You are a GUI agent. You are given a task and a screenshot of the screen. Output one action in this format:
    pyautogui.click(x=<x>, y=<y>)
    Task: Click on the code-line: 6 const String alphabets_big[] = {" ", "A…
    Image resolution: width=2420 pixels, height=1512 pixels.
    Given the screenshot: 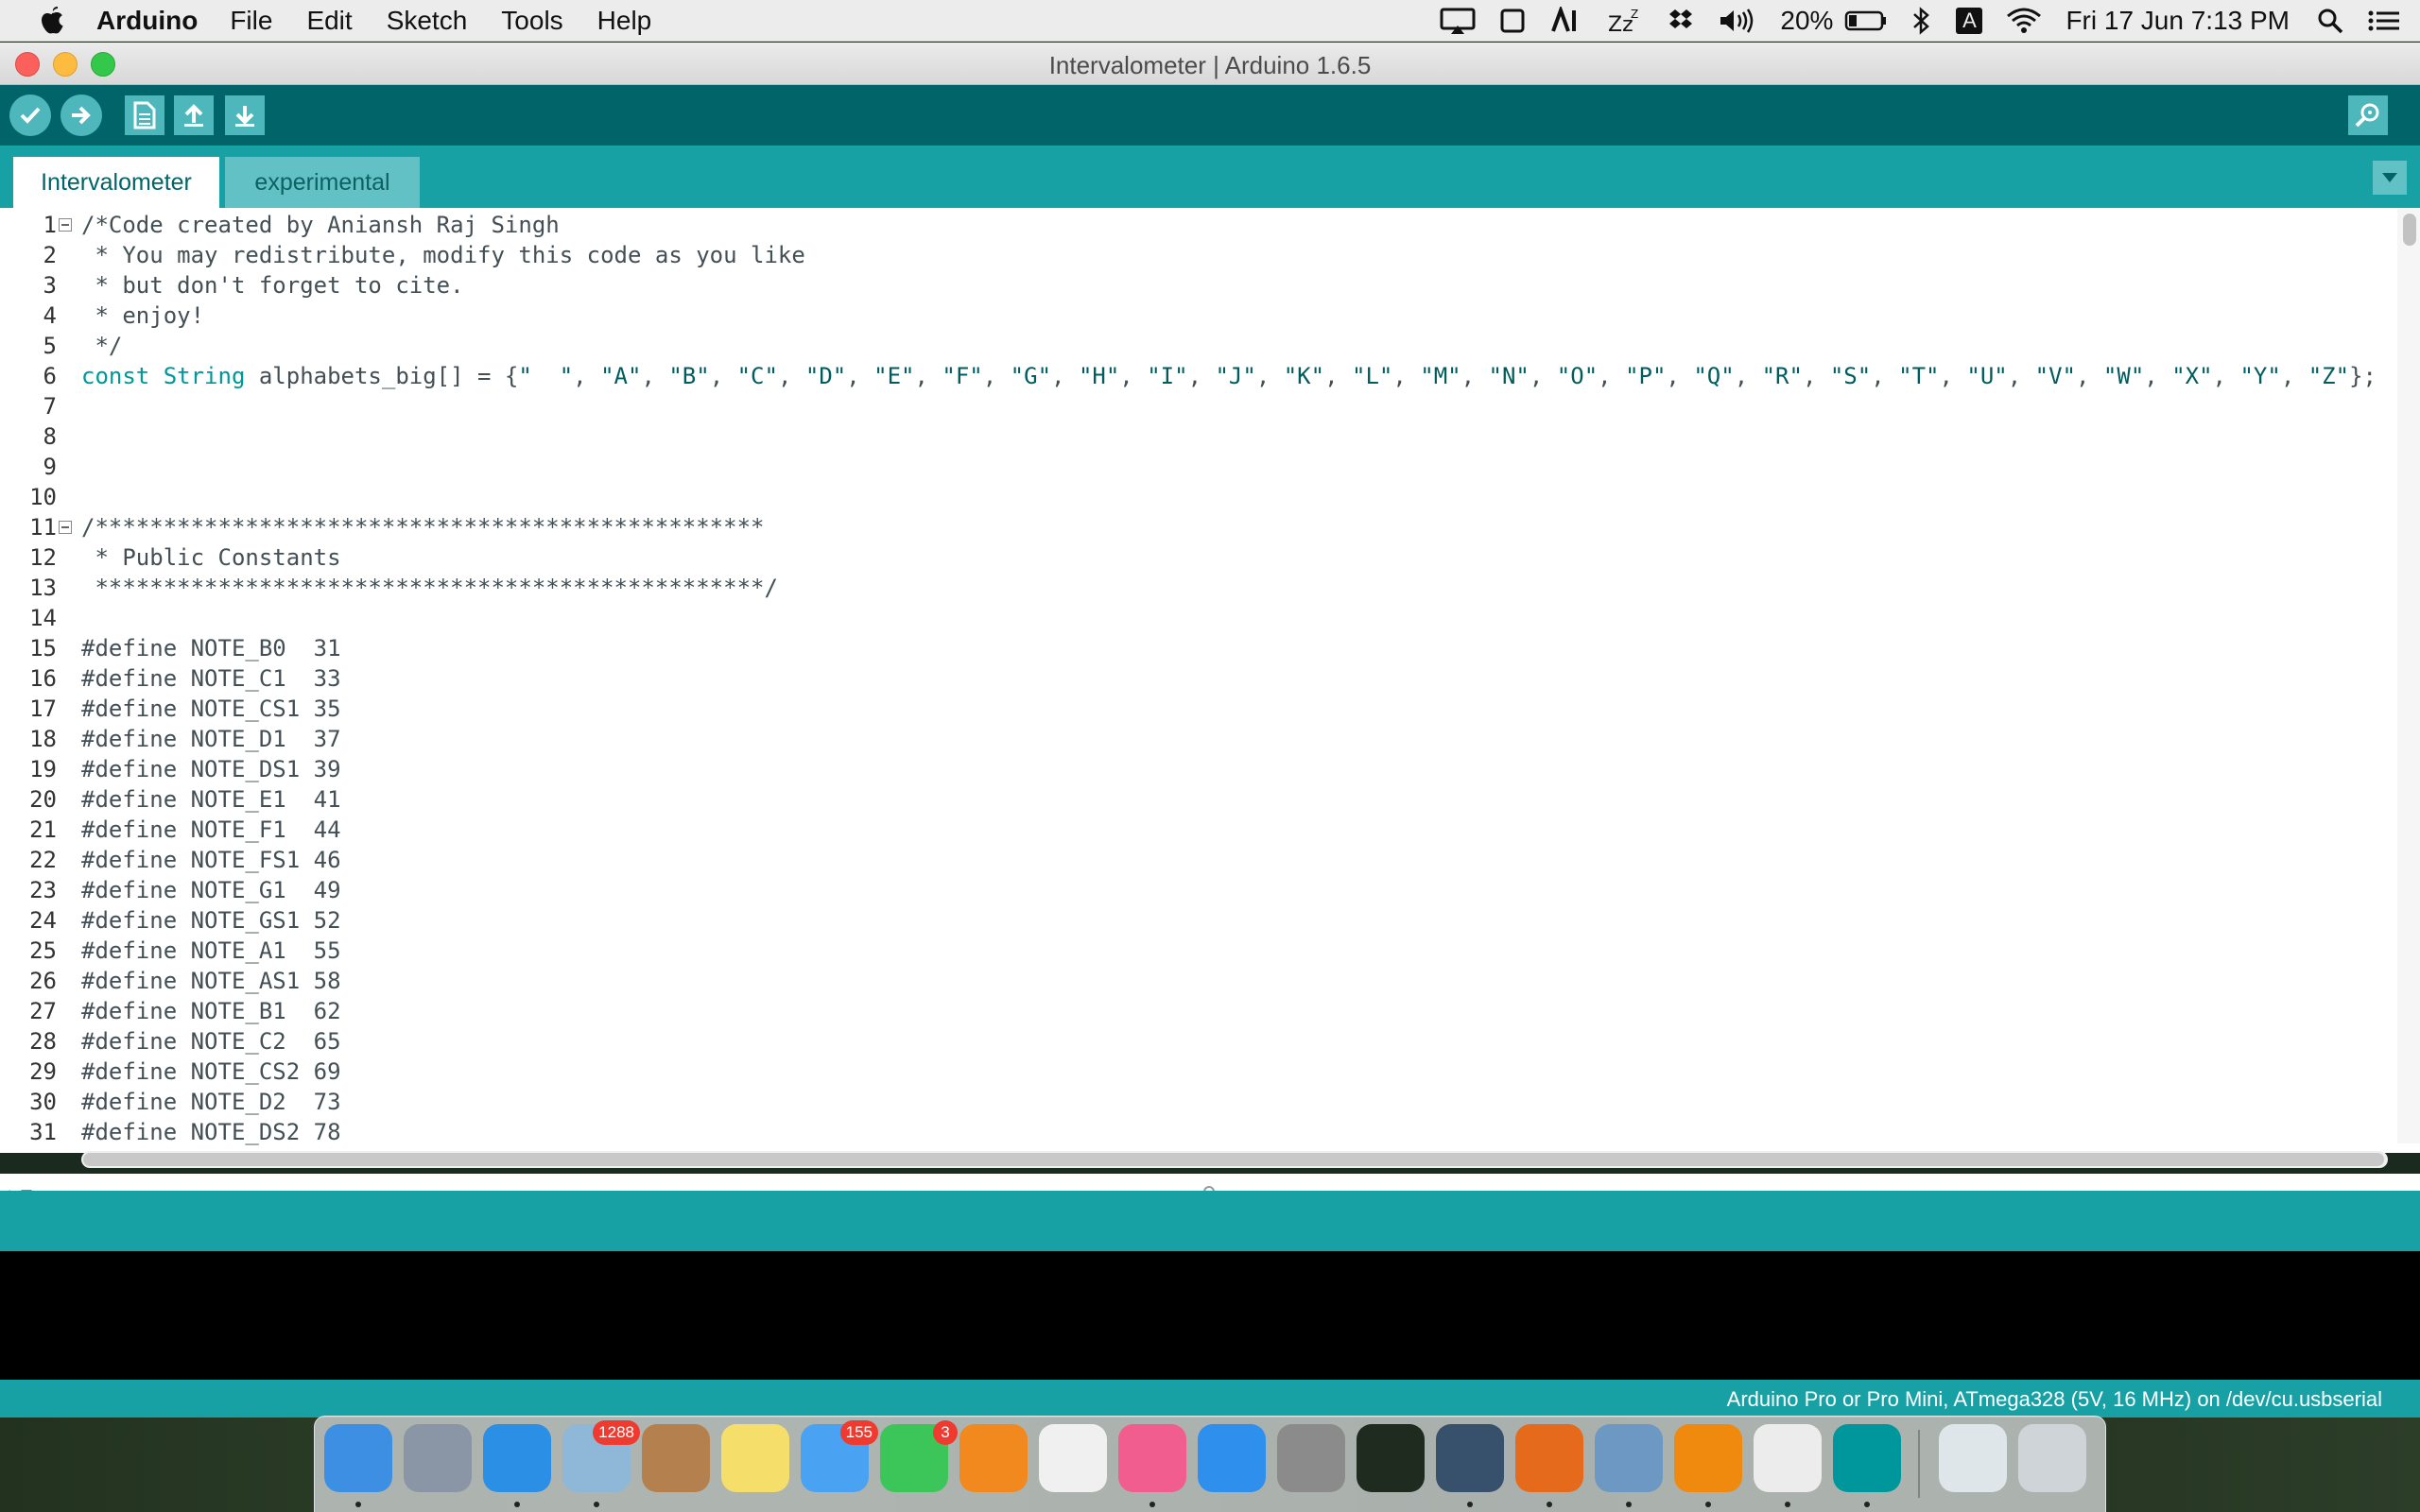 What is the action you would take?
    pyautogui.click(x=1191, y=376)
    